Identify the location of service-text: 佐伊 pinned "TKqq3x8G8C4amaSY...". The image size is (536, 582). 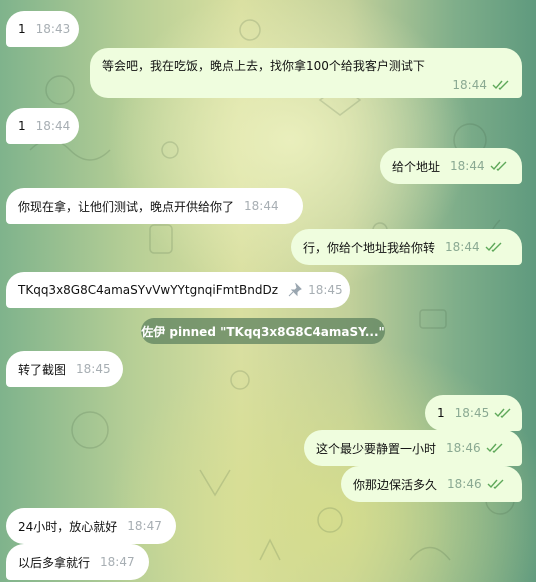
(263, 331).